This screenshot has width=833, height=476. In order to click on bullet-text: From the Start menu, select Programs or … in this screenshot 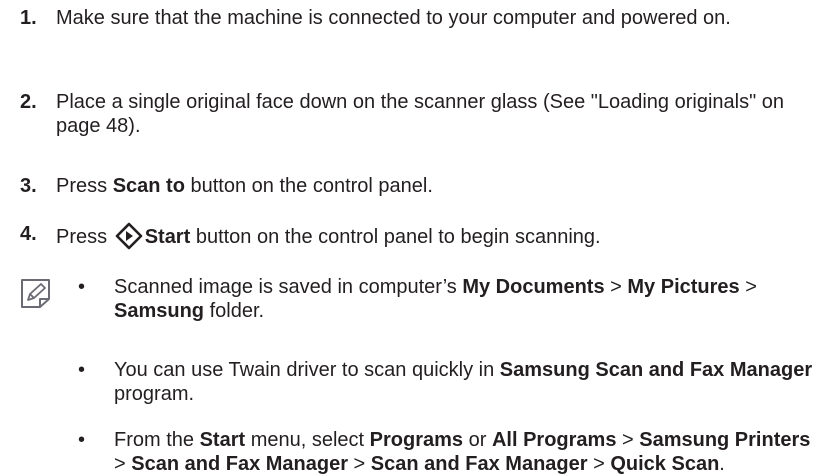, I will do `click(462, 452)`.